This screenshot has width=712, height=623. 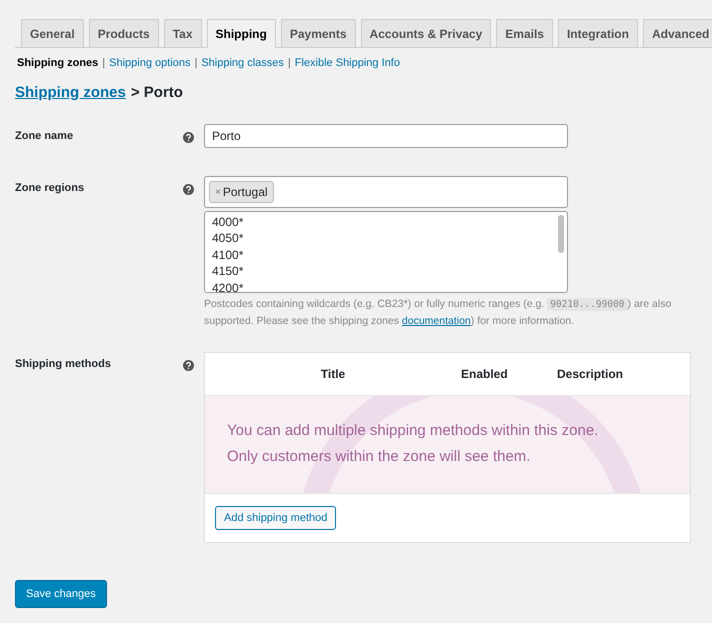 What do you see at coordinates (561, 234) in the screenshot?
I see `scrollbar-thumb` at bounding box center [561, 234].